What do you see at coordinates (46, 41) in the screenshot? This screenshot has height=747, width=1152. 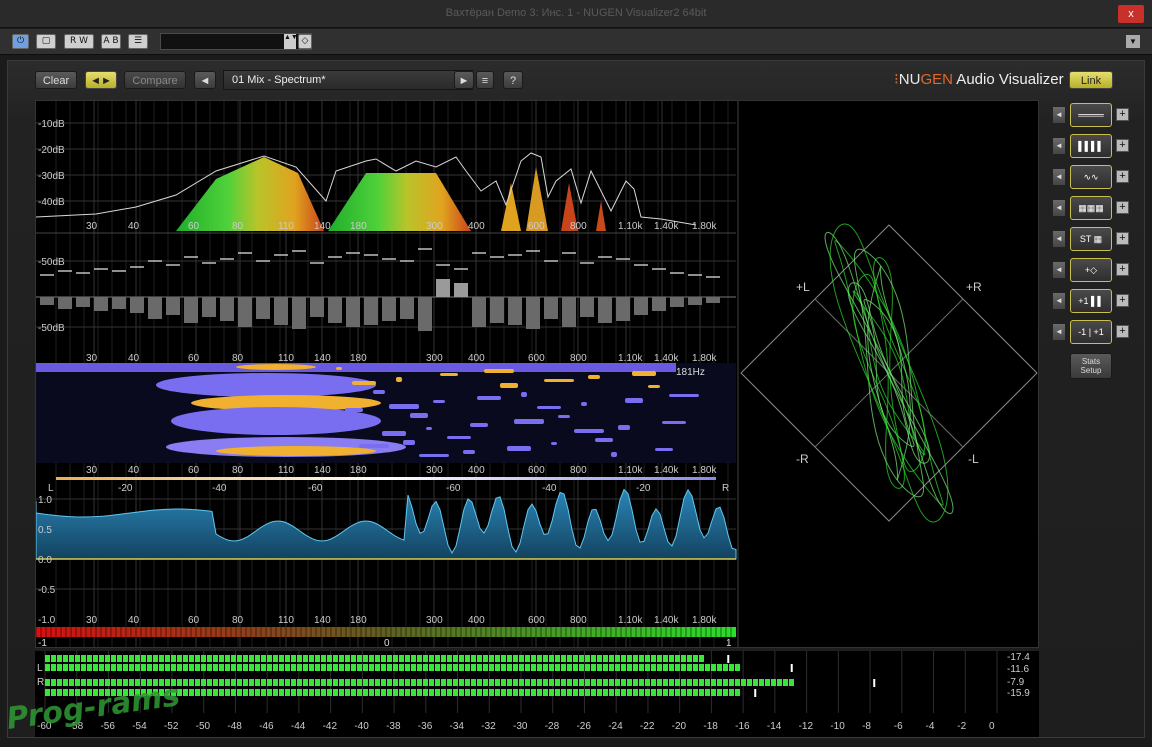 I see `compare-toggle-button: ▢` at bounding box center [46, 41].